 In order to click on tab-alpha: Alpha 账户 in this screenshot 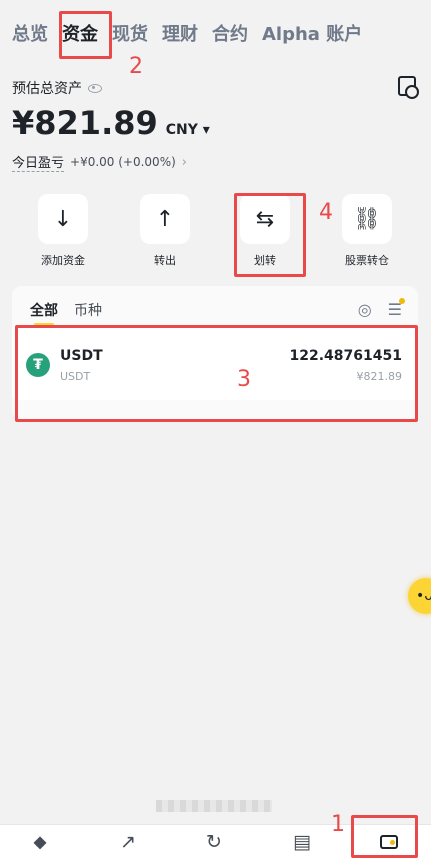, I will do `click(312, 33)`.